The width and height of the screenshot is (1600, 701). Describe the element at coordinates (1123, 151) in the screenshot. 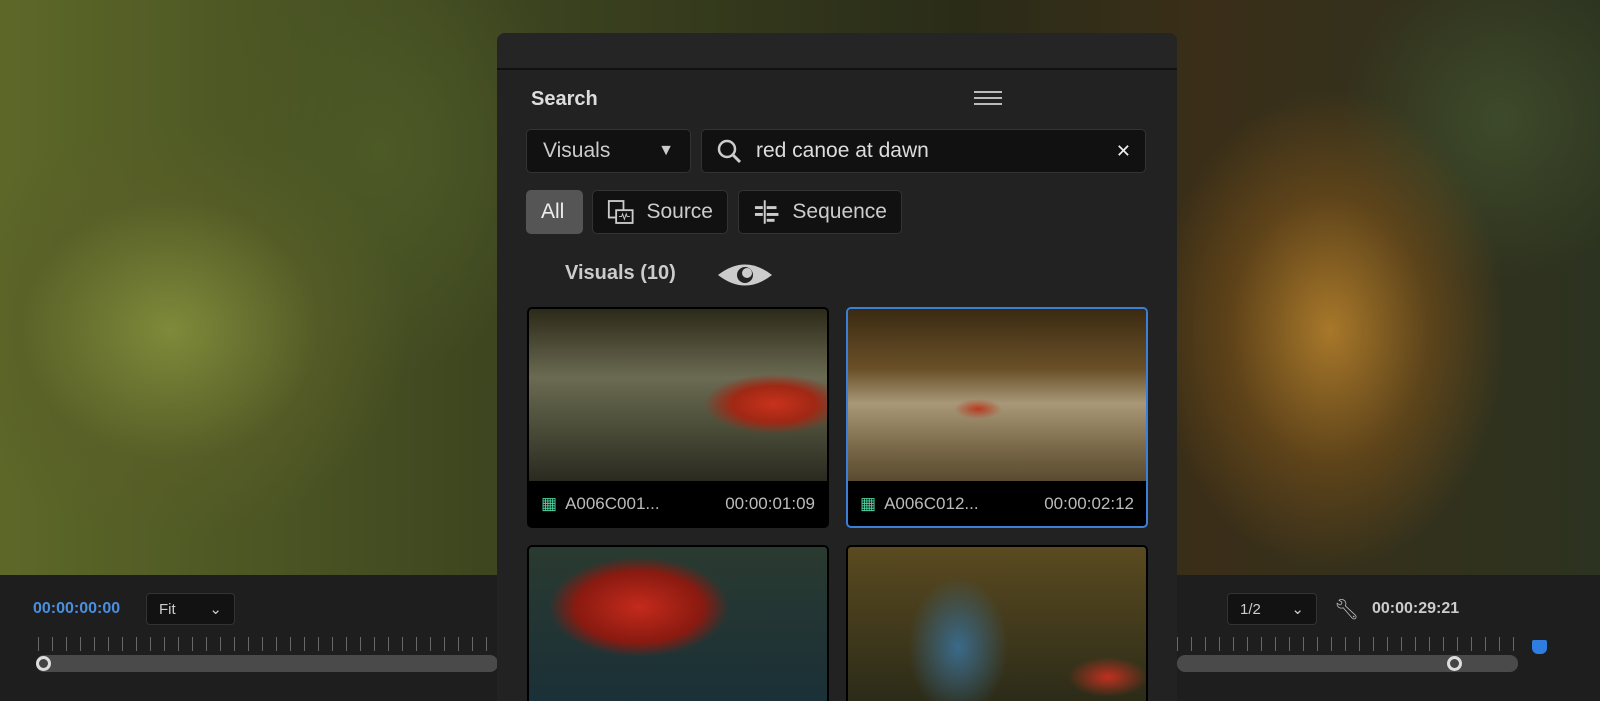

I see `clear-icon: ✕` at that location.